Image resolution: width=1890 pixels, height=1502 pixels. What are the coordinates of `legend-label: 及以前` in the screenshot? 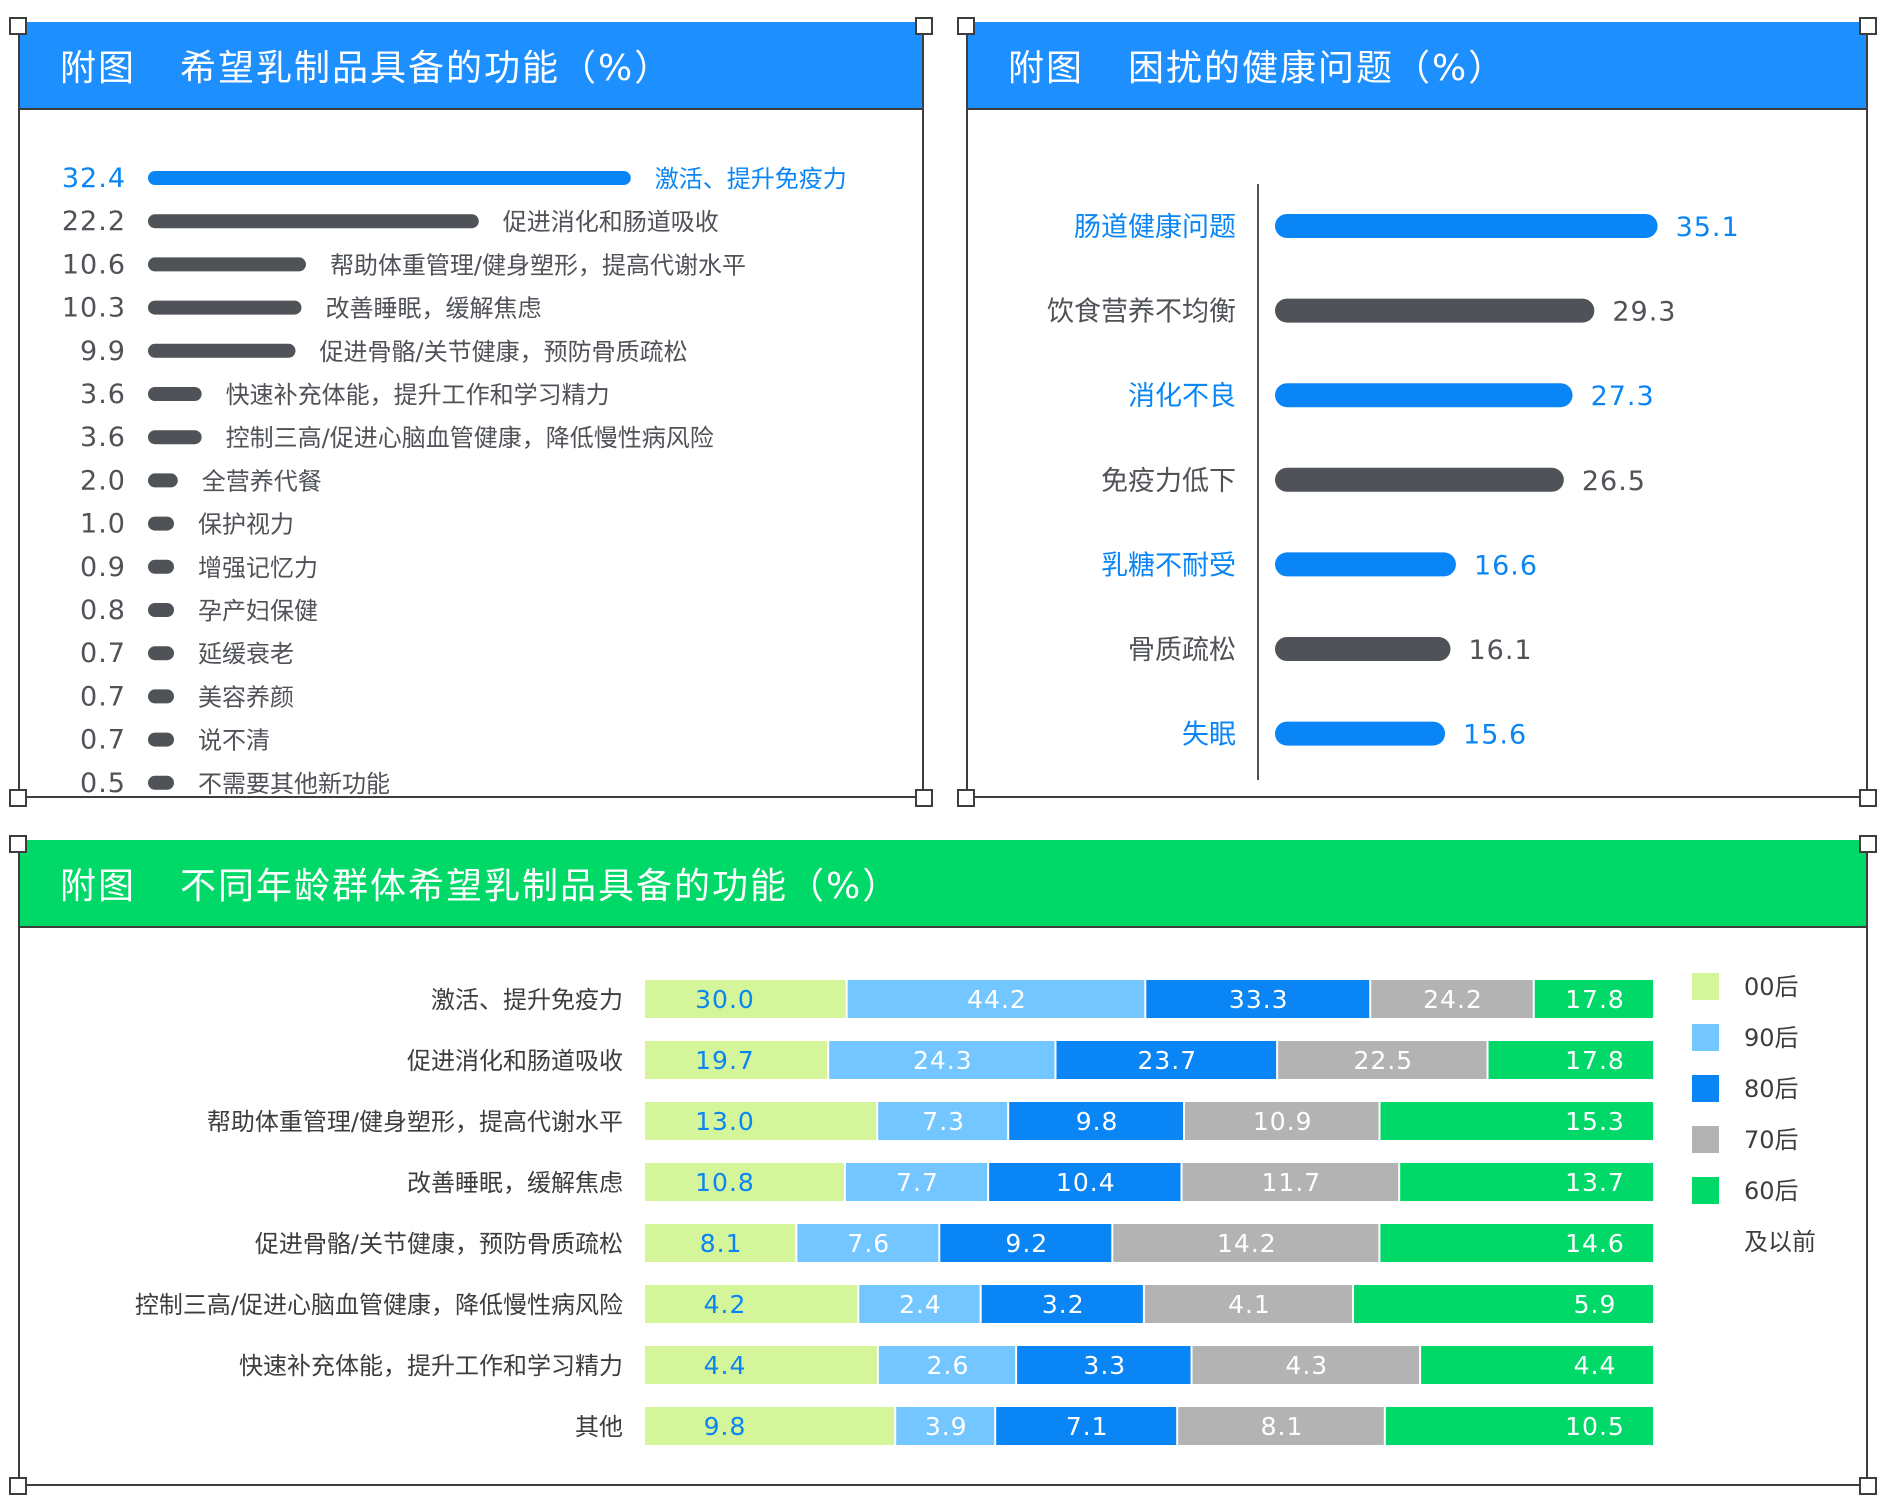 It's located at (1780, 1242).